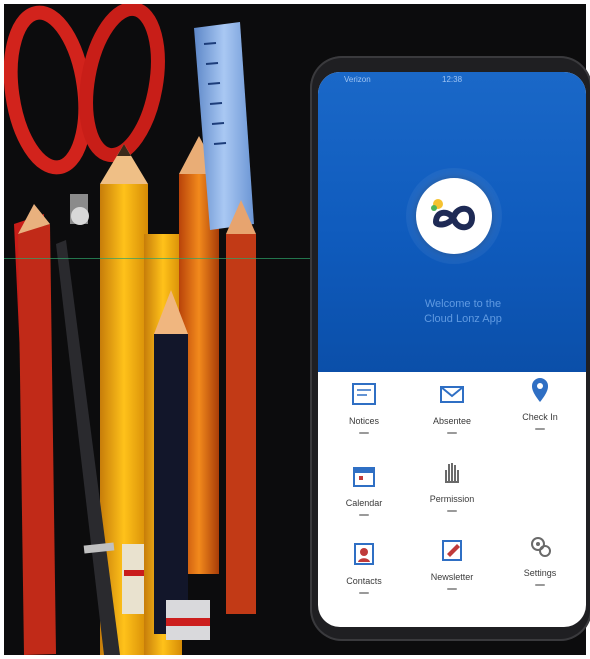  I want to click on menu-label: Calendar, so click(364, 503).